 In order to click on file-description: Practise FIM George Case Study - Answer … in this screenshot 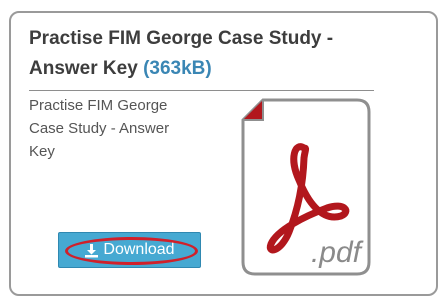, I will do `click(99, 128)`.